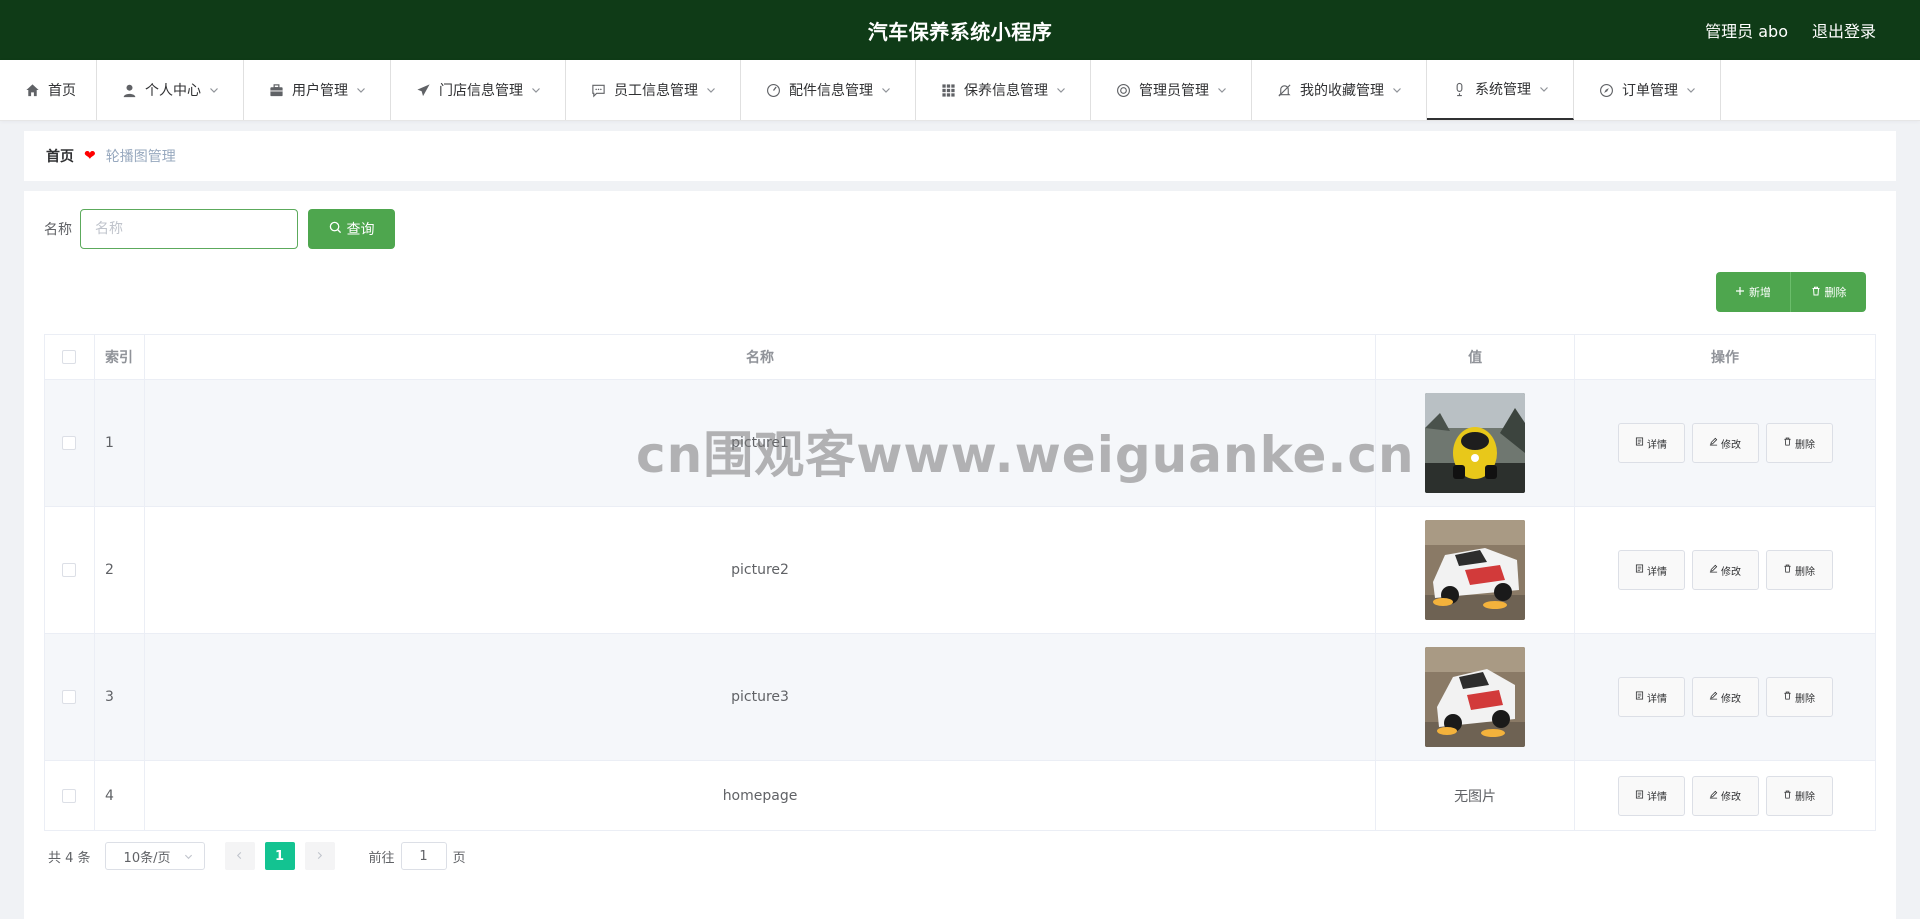 The image size is (1920, 919). What do you see at coordinates (773, 90) in the screenshot?
I see `gauge-icon` at bounding box center [773, 90].